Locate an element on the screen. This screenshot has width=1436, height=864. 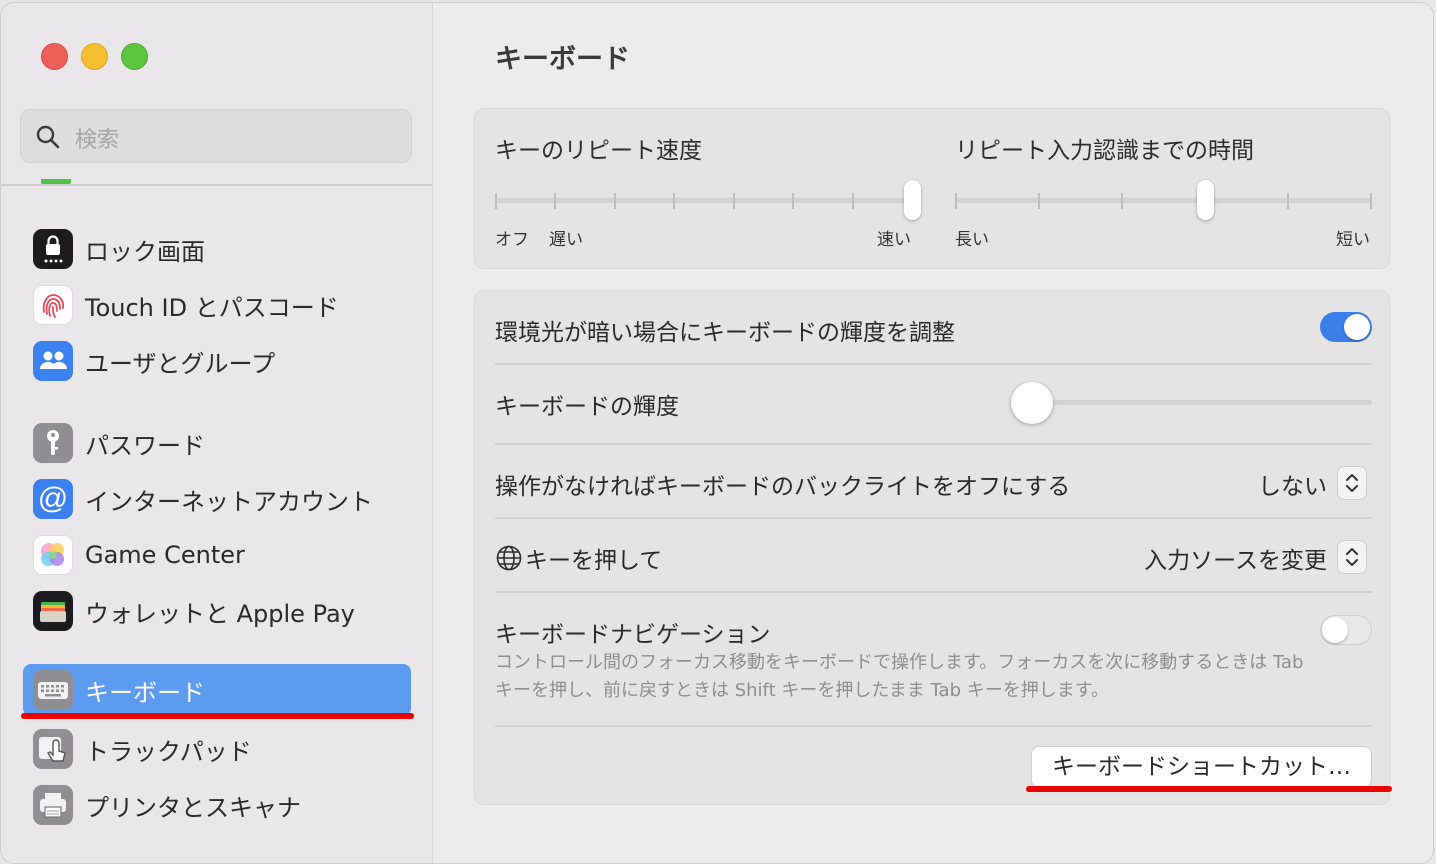
brightness-label: キーボードの輝度 is located at coordinates (587, 407).